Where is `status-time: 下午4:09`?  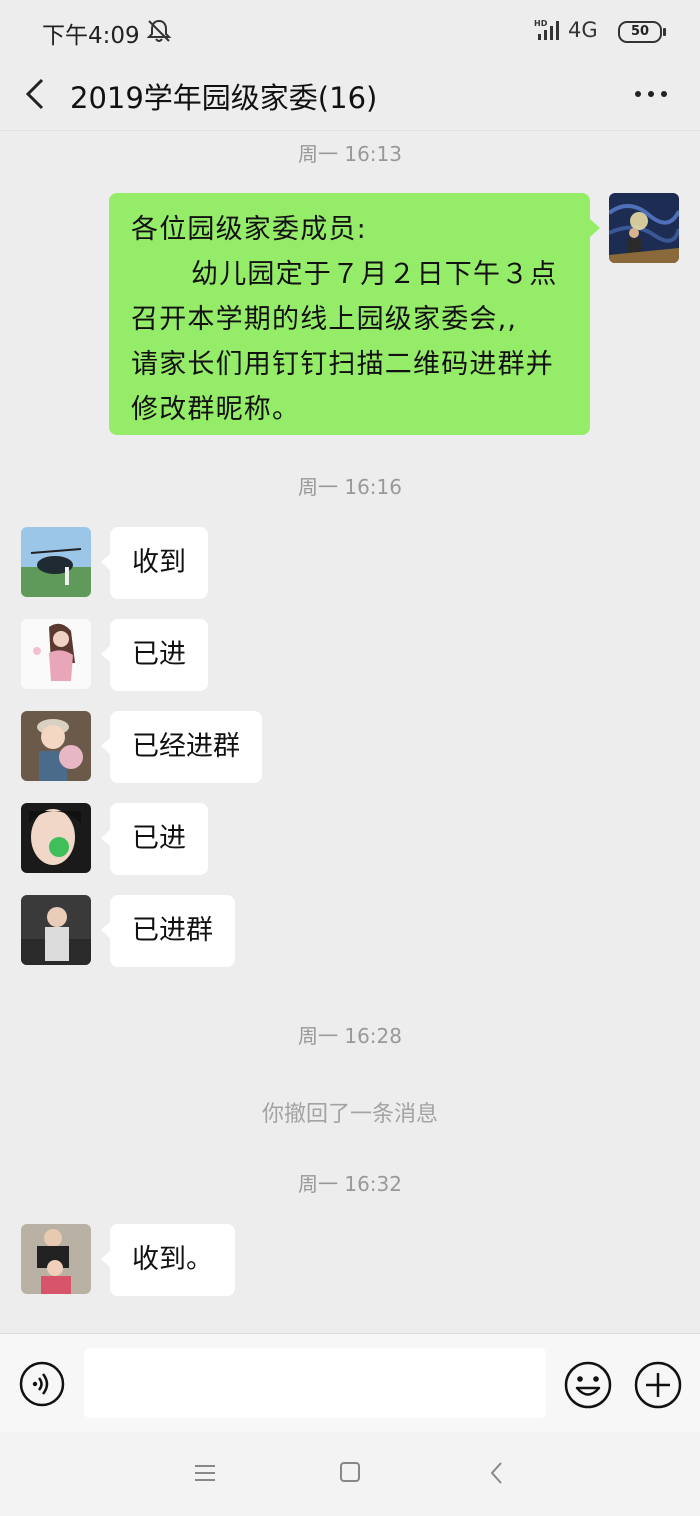
status-time: 下午4:09 is located at coordinates (91, 36).